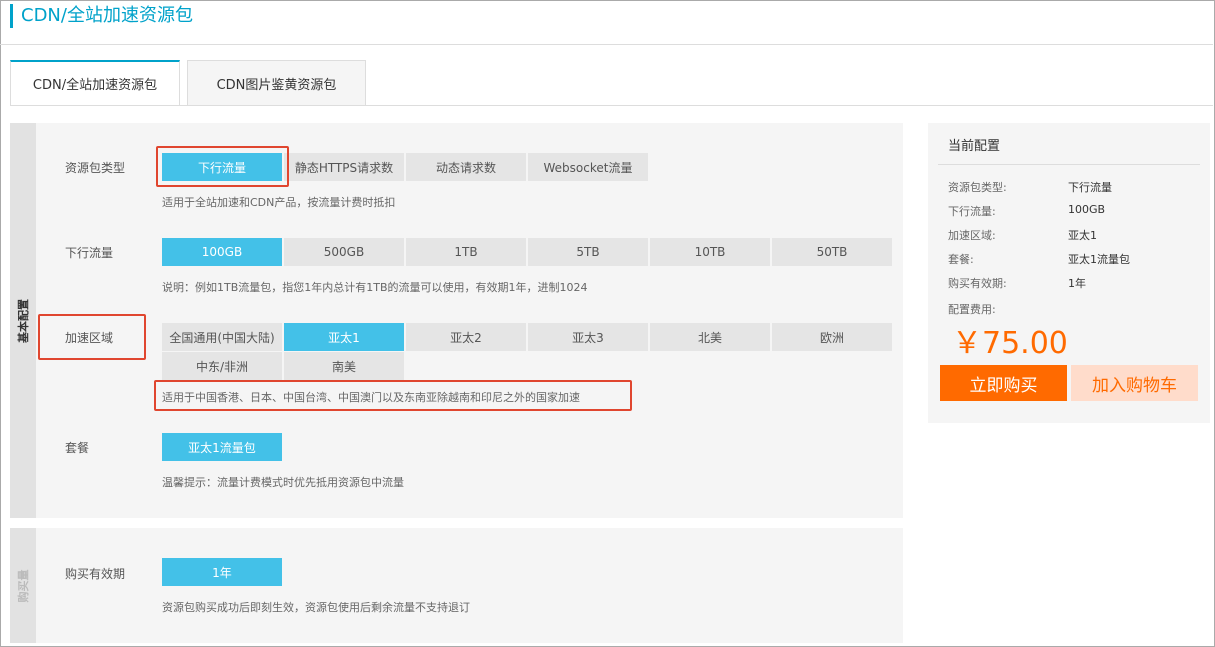 Image resolution: width=1215 pixels, height=647 pixels. What do you see at coordinates (344, 366) in the screenshot?
I see `option-region-south-america: 南美` at bounding box center [344, 366].